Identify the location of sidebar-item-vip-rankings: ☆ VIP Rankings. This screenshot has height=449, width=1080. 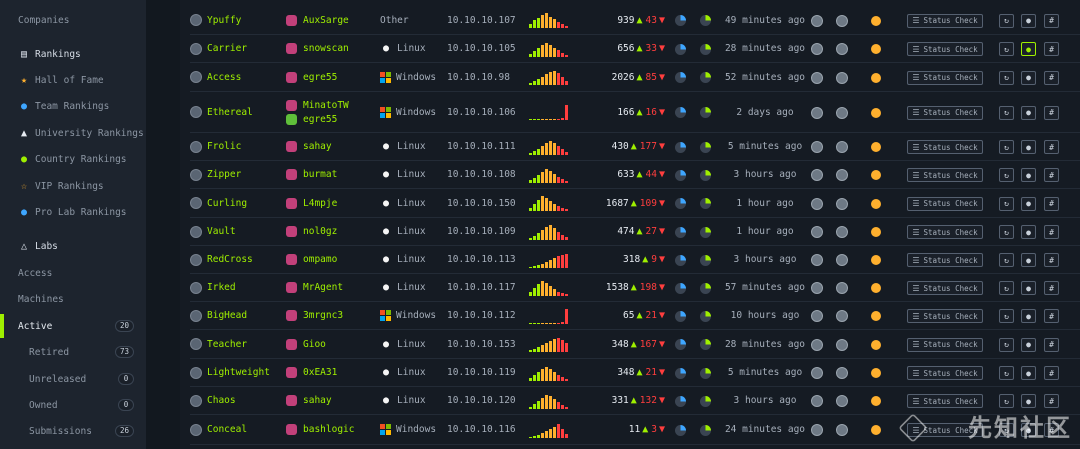
(91, 186).